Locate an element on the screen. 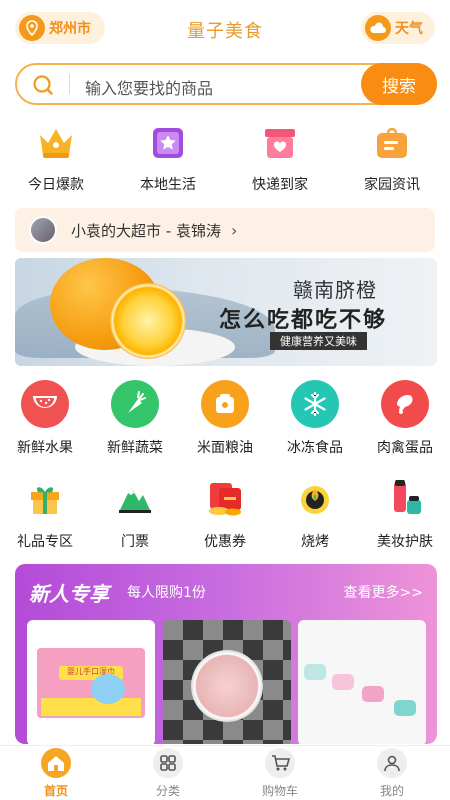 The image size is (450, 800). category-label: 肉禽蛋品 is located at coordinates (405, 448).